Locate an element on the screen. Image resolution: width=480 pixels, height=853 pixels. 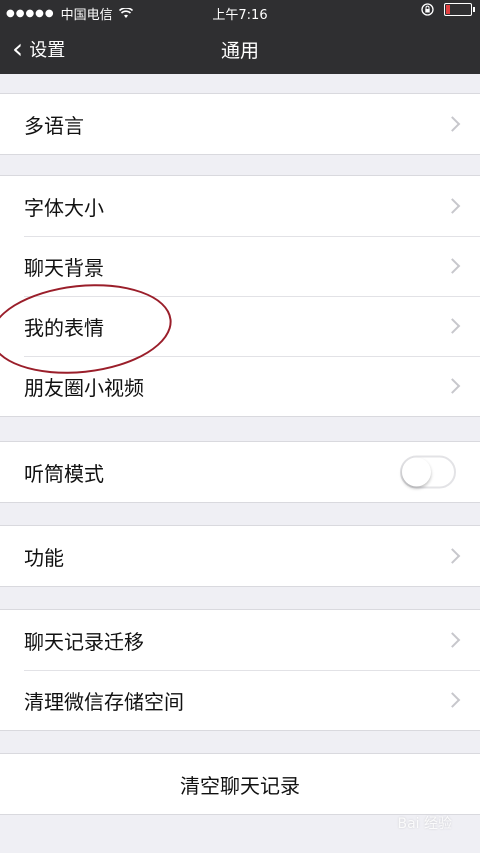
page-title: 通用 is located at coordinates (239, 51).